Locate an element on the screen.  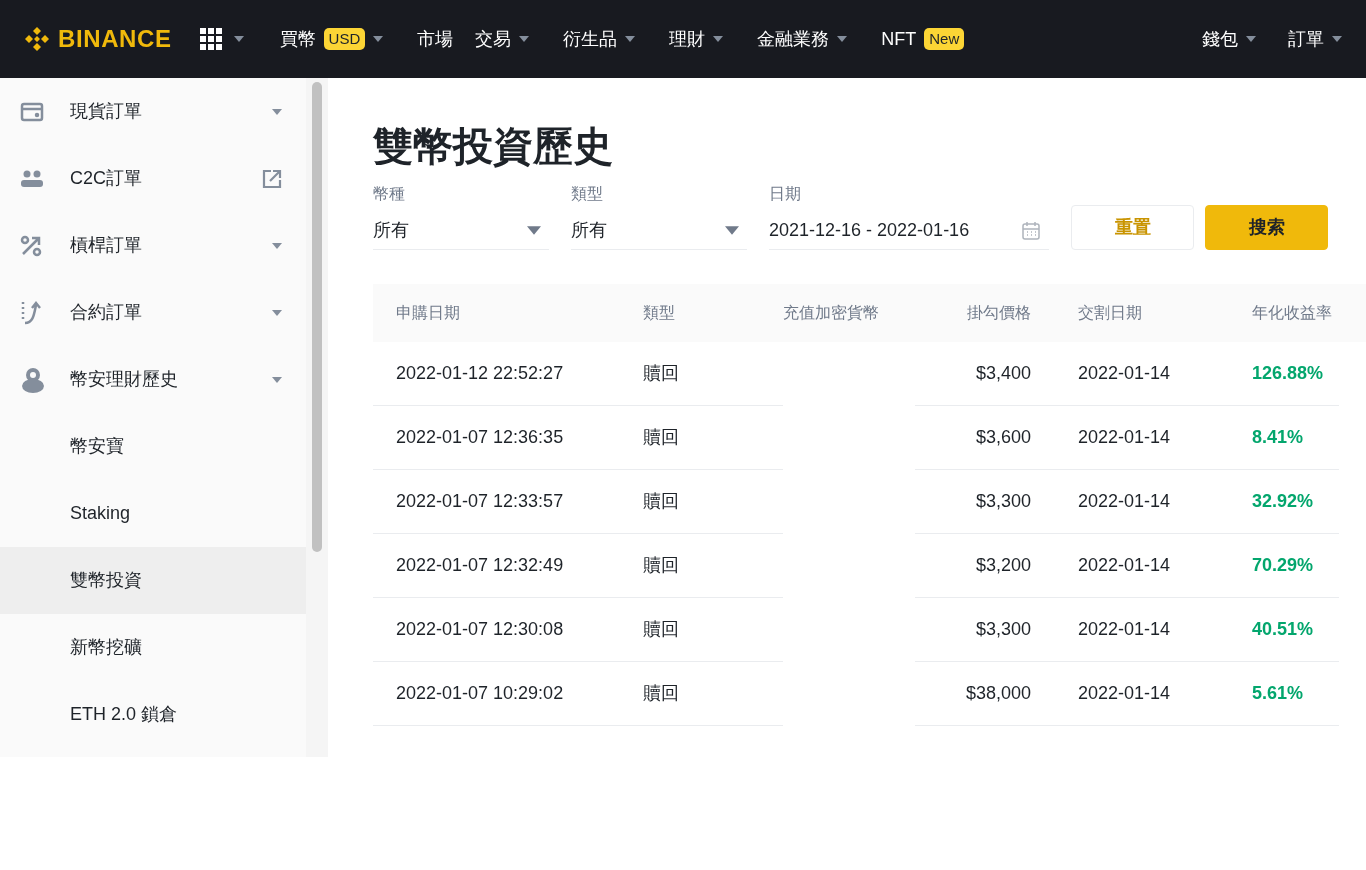
nav-link: 衍生品 is located at coordinates (590, 39).